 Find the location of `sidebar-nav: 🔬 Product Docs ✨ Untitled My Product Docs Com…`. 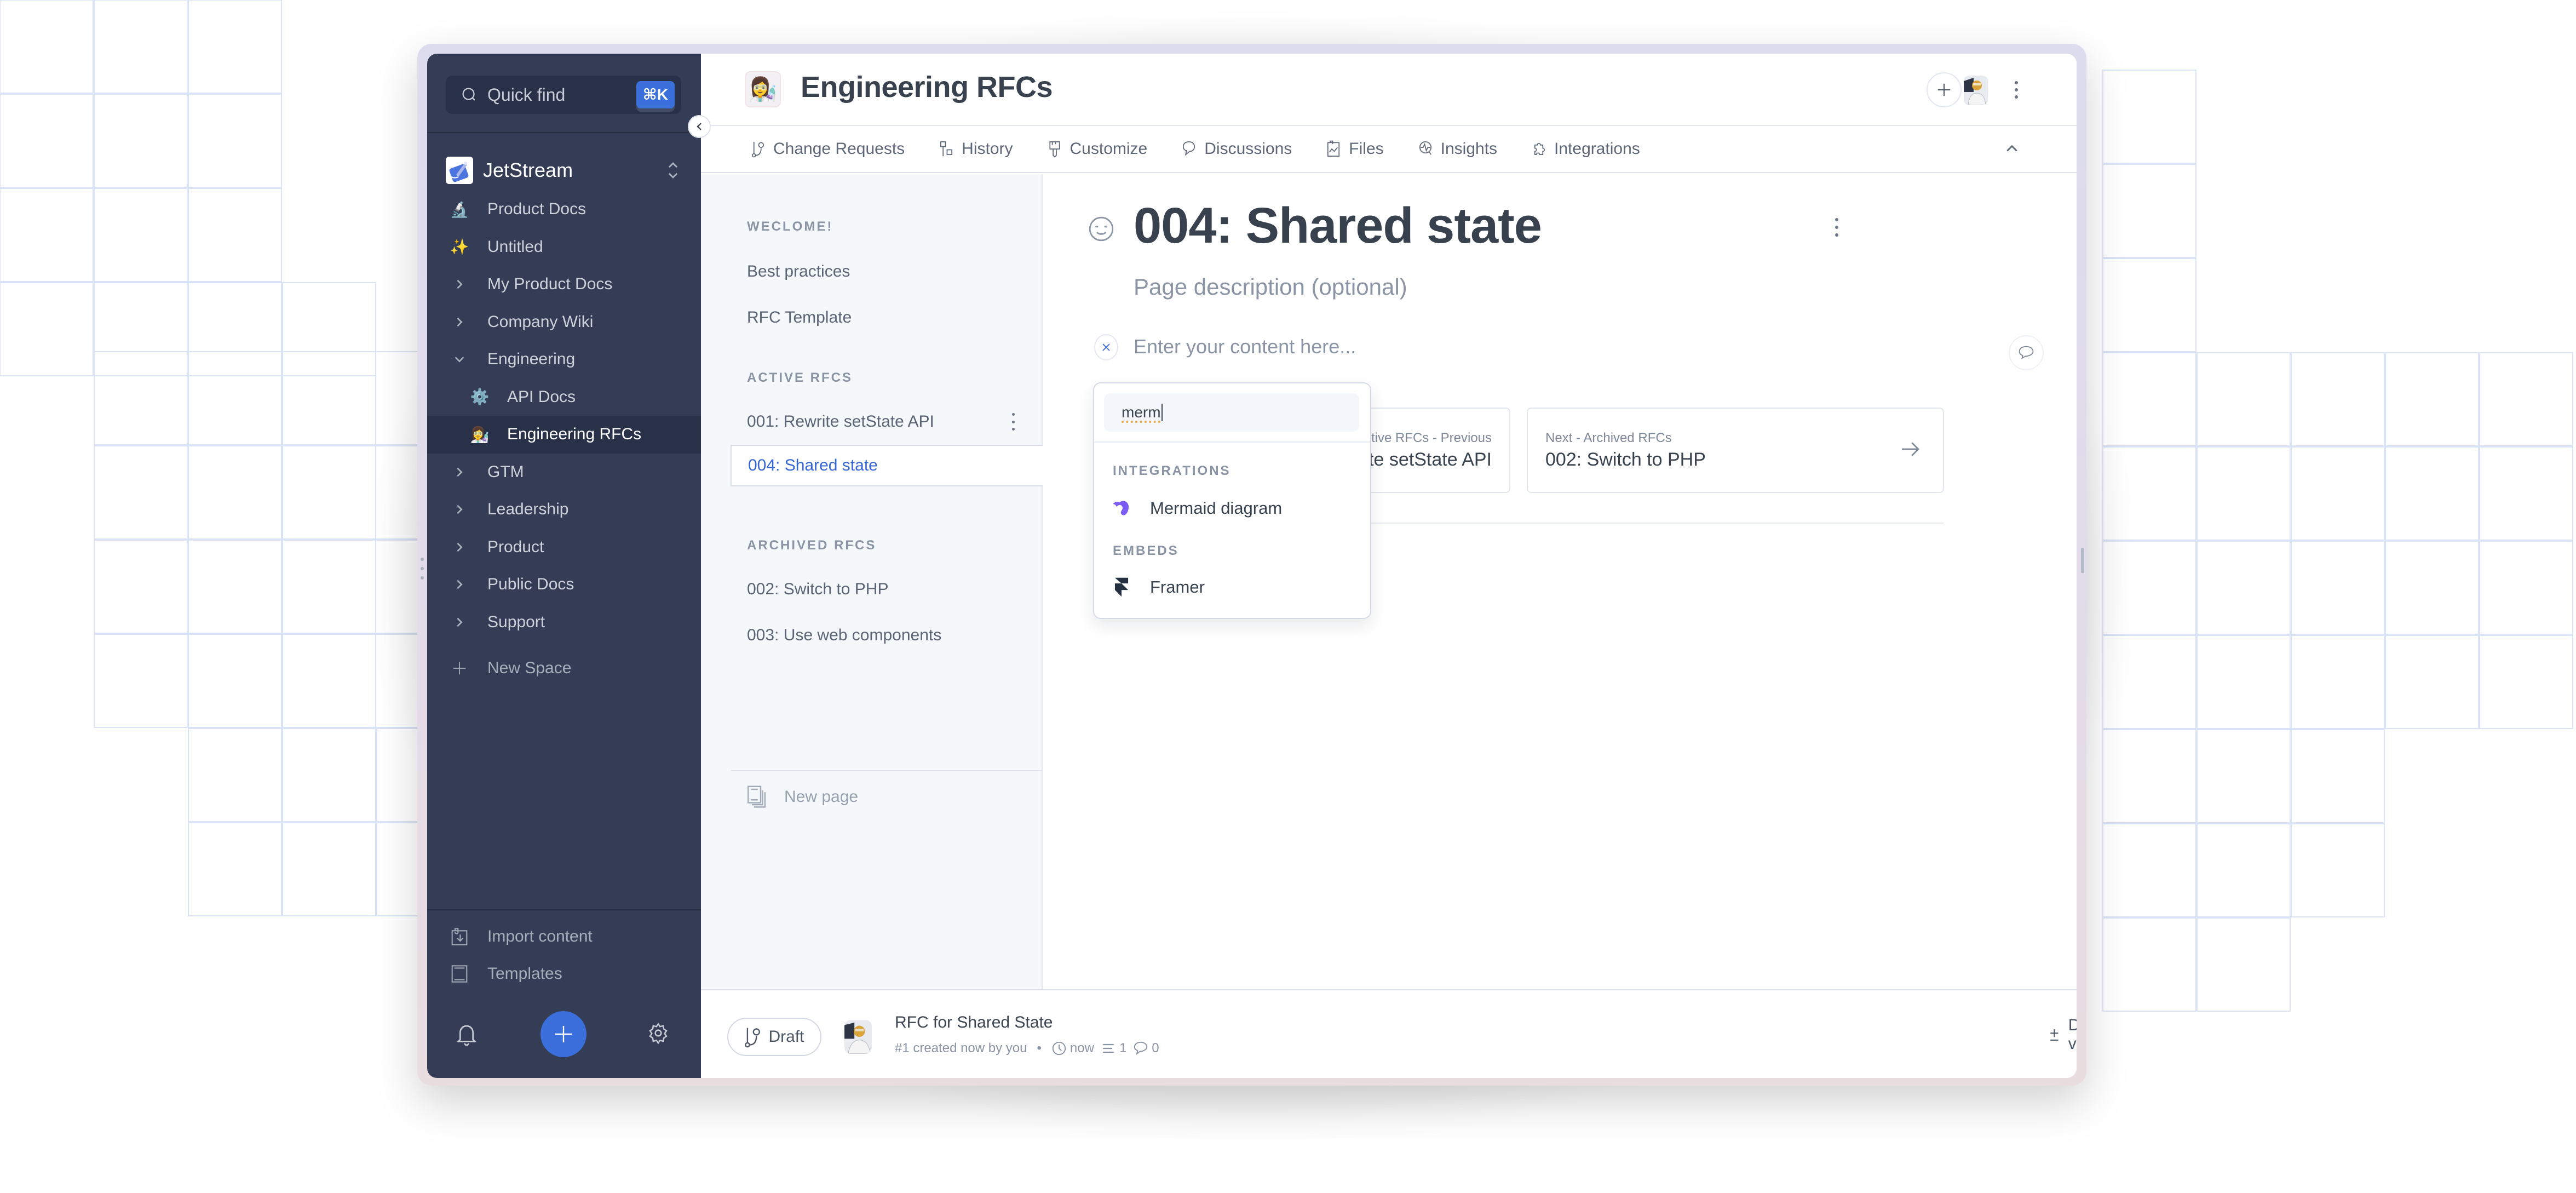

sidebar-nav: 🔬 Product Docs ✨ Untitled My Product Docs Com… is located at coordinates (564, 439).